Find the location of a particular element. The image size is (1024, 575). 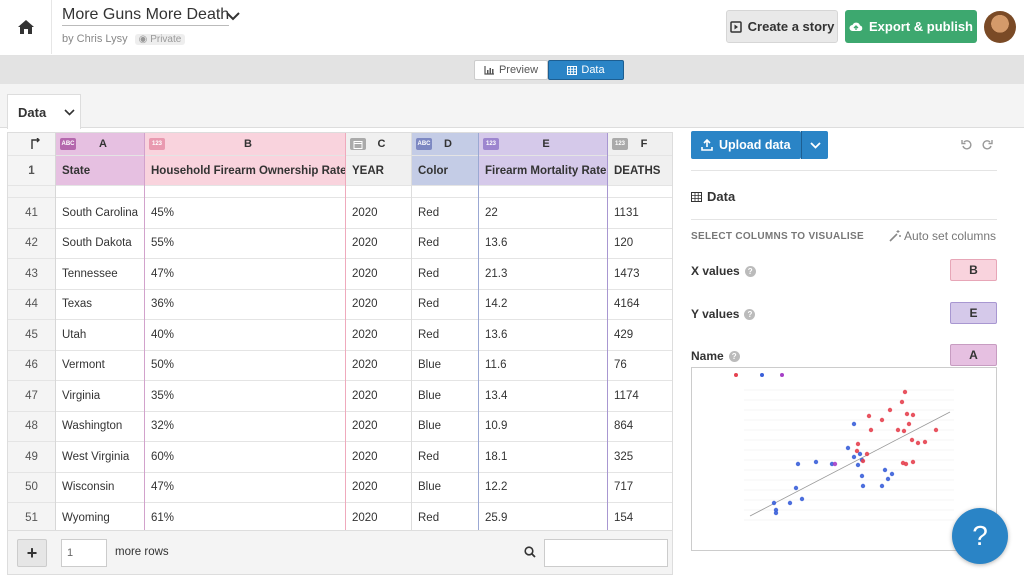

column-d-name: Color is located at coordinates (445, 171).